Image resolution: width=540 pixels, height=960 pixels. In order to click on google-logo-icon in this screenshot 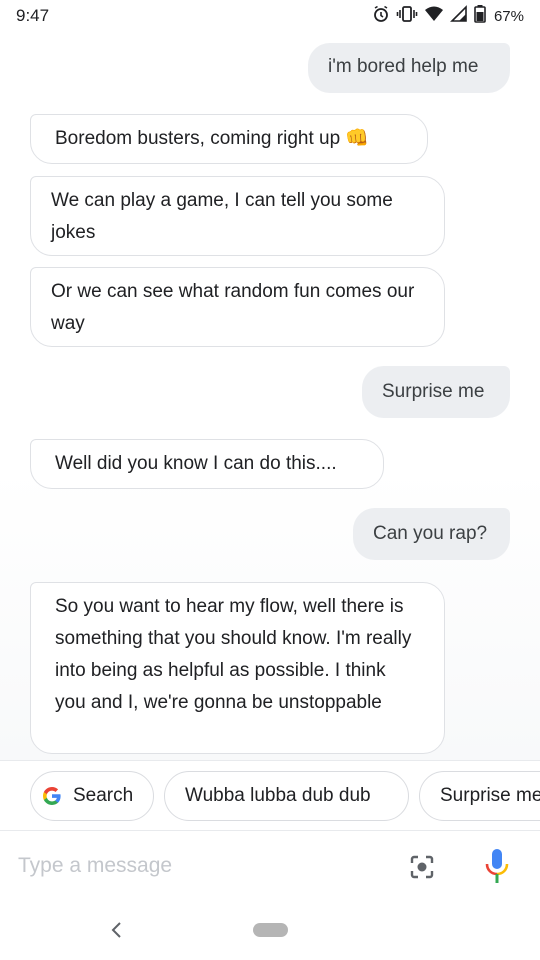, I will do `click(52, 796)`.